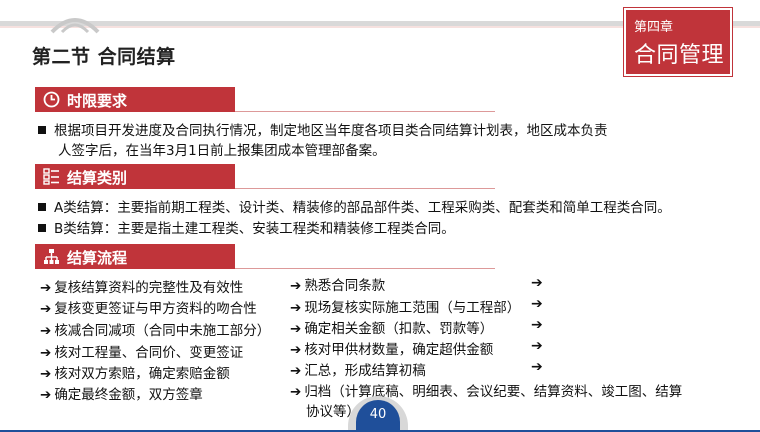  I want to click on chapter-badge: 第四章 合同管理, so click(678, 42).